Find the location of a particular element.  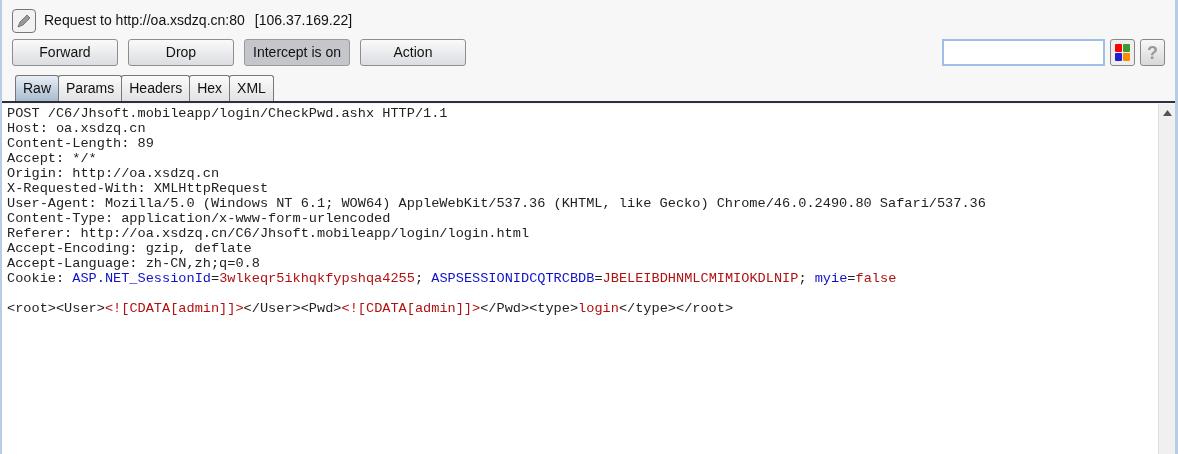

header-line: Origin: http://oa.xsdzq.cn is located at coordinates (113, 173).